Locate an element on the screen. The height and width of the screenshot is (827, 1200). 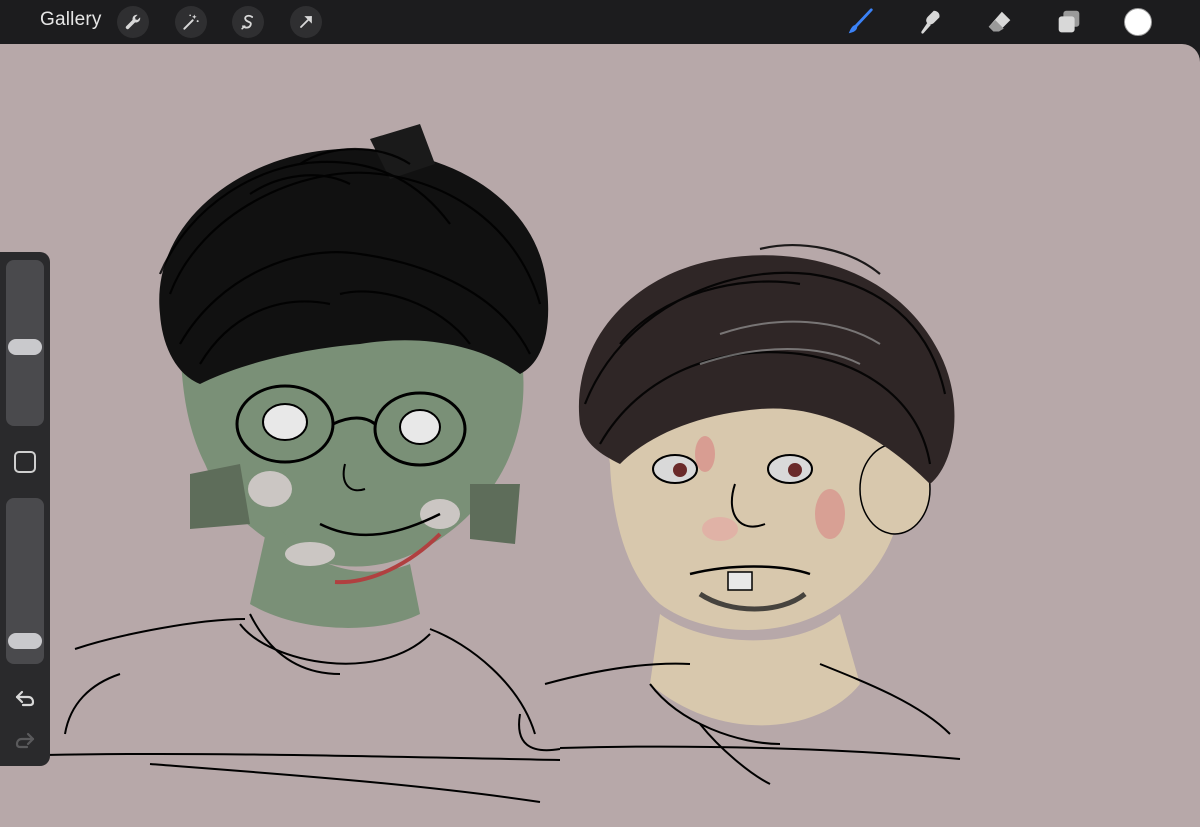
wrench-icon is located at coordinates (133, 22).